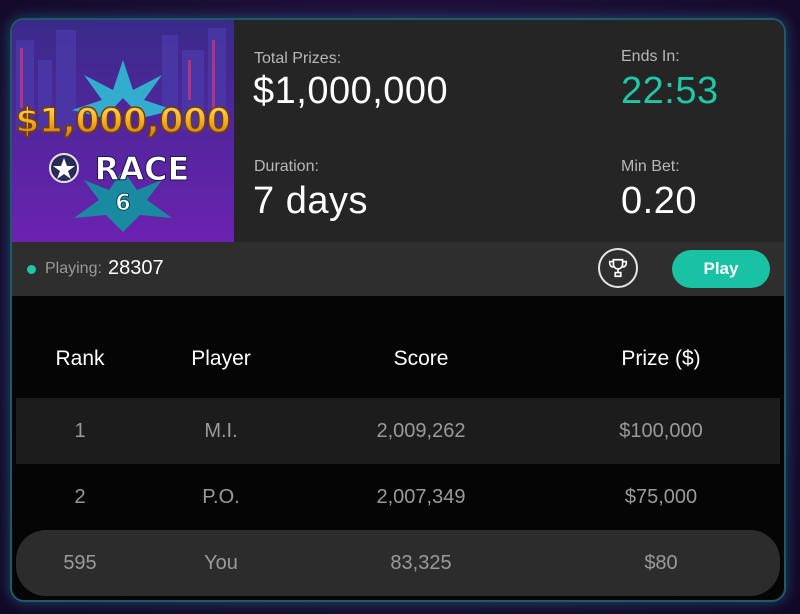  What do you see at coordinates (650, 166) in the screenshot?
I see `min-bet-label: Min Bet:` at bounding box center [650, 166].